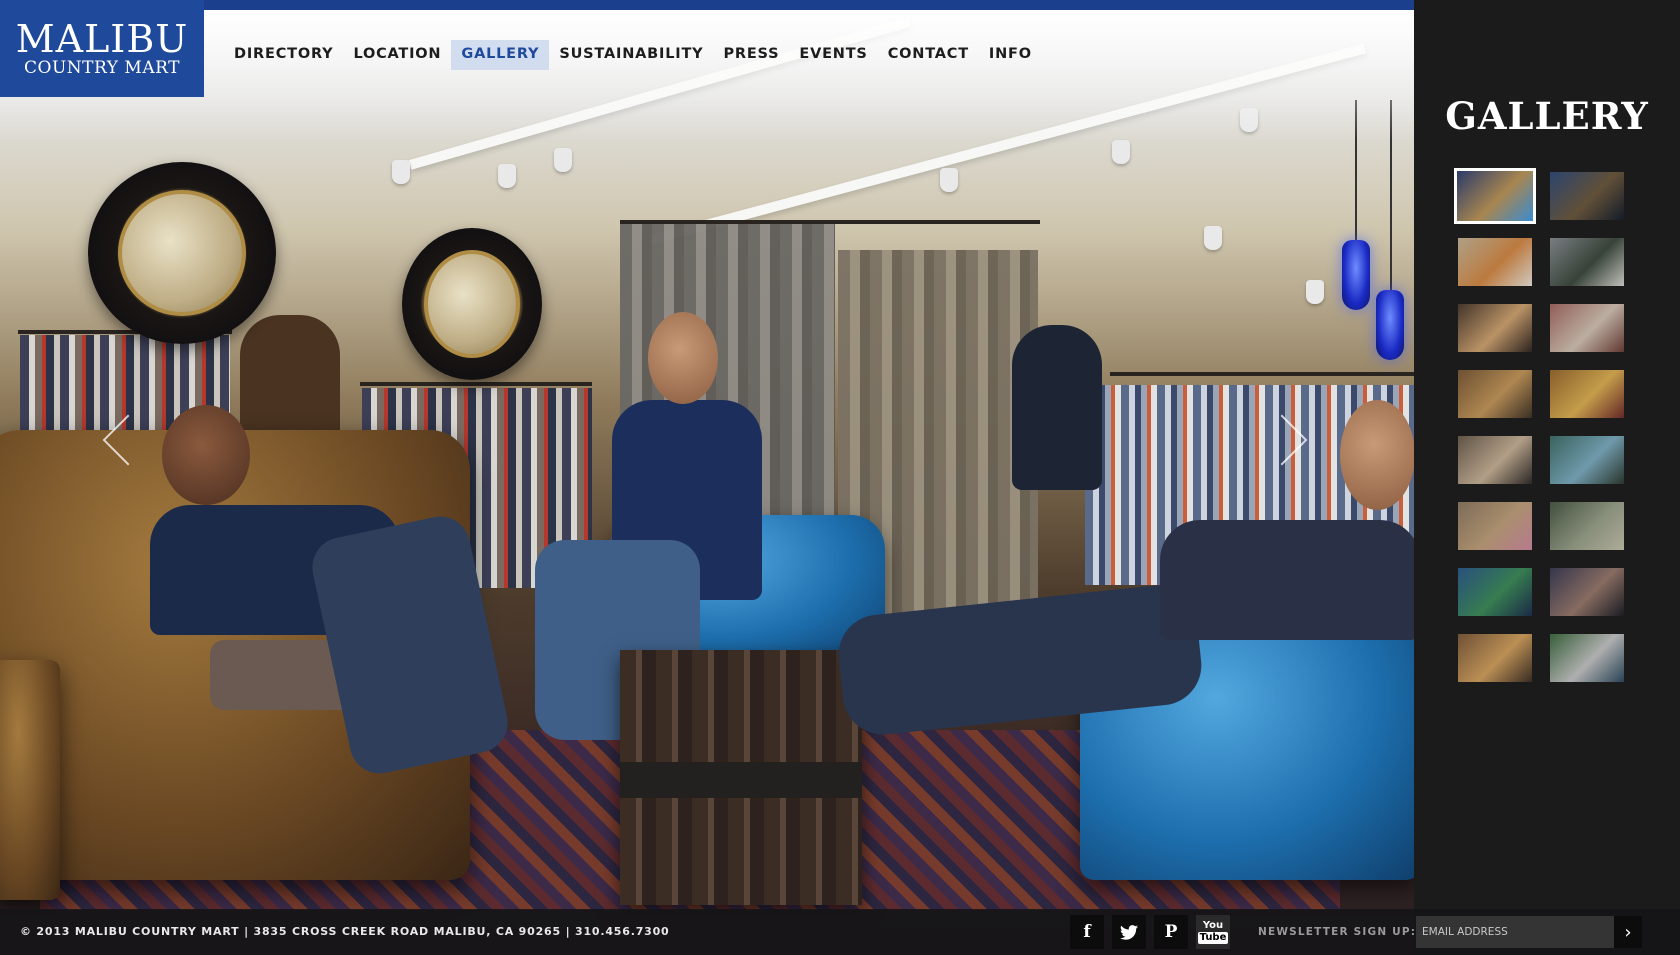 The width and height of the screenshot is (1680, 955). What do you see at coordinates (707, 5) in the screenshot?
I see `top-accent-strip` at bounding box center [707, 5].